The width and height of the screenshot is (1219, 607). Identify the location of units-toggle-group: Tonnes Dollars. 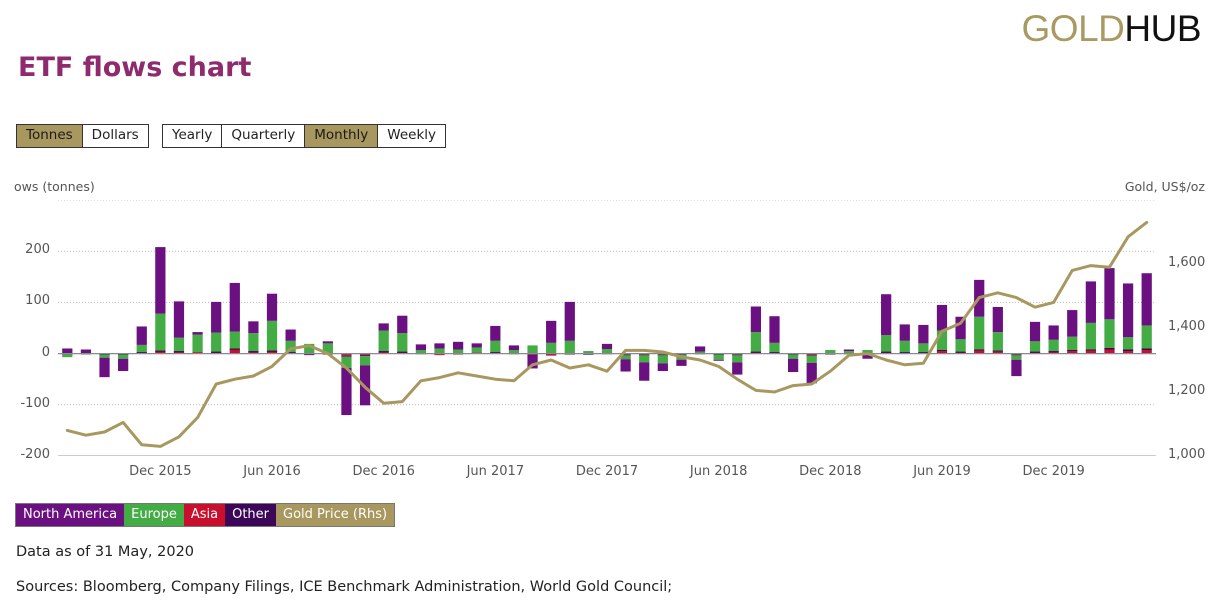
(82, 136).